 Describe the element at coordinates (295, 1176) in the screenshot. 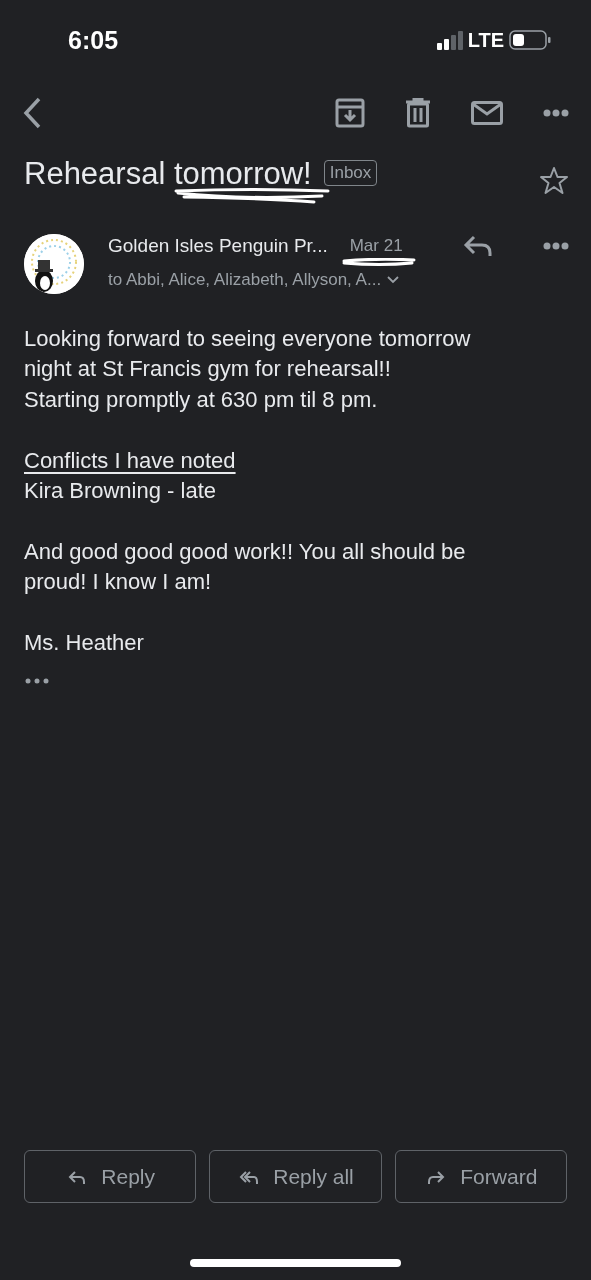

I see `reply-all-button: Reply all` at that location.